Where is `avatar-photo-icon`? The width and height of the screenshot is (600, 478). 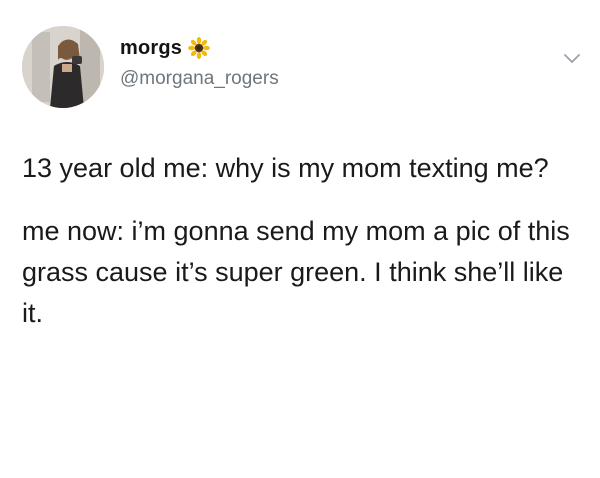
avatar-photo-icon is located at coordinates (63, 67).